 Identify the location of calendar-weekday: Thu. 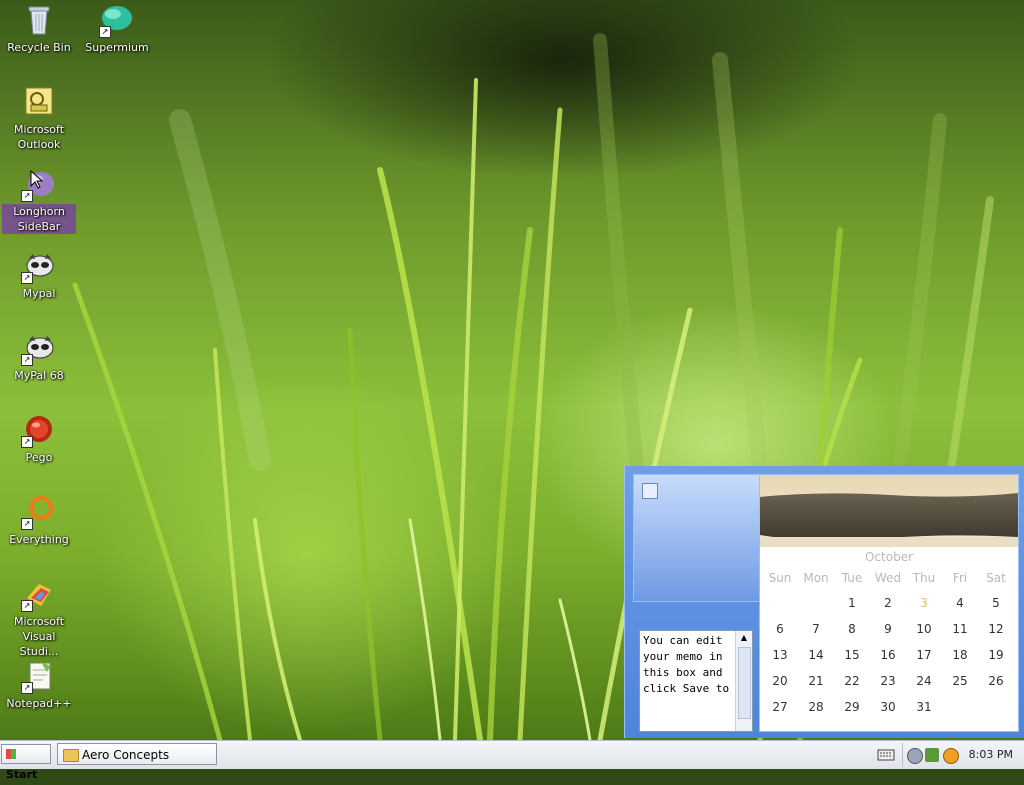
(924, 578).